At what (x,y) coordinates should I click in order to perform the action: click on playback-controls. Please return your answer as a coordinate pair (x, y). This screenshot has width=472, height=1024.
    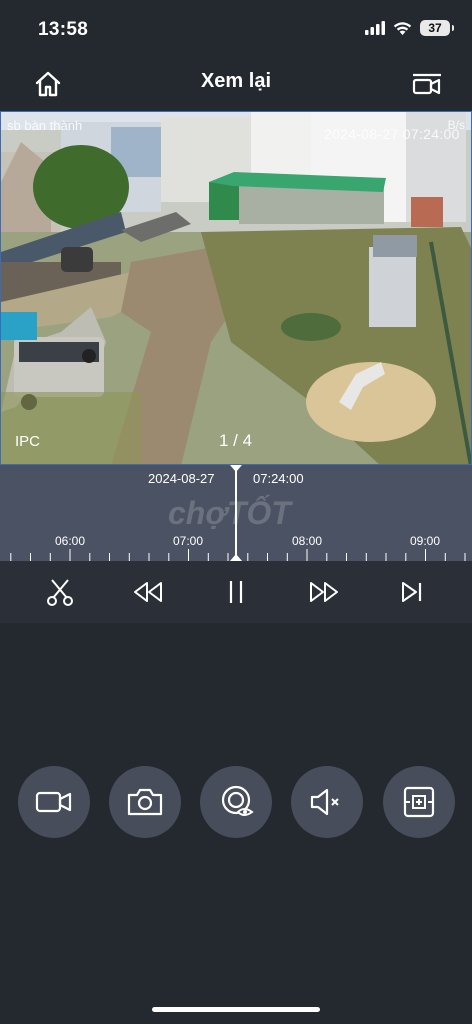
    Looking at the image, I should click on (236, 592).